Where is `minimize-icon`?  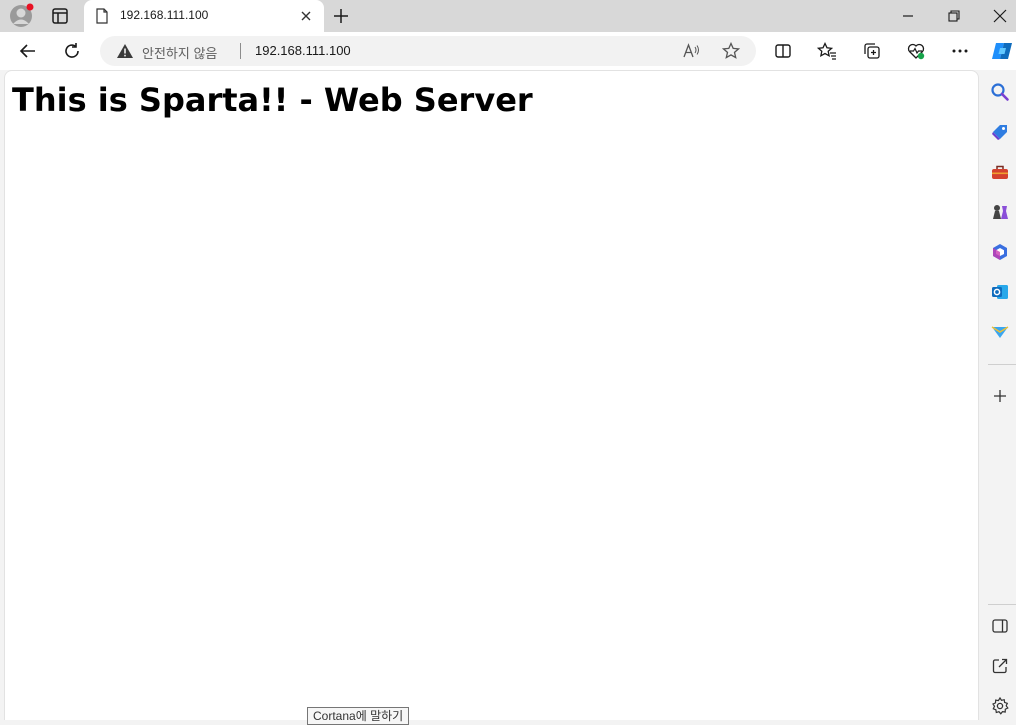
minimize-icon is located at coordinates (908, 16).